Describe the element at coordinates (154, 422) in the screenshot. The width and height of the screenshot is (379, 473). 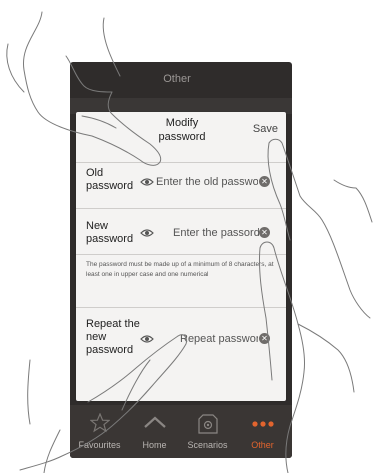
I see `home-icon` at that location.